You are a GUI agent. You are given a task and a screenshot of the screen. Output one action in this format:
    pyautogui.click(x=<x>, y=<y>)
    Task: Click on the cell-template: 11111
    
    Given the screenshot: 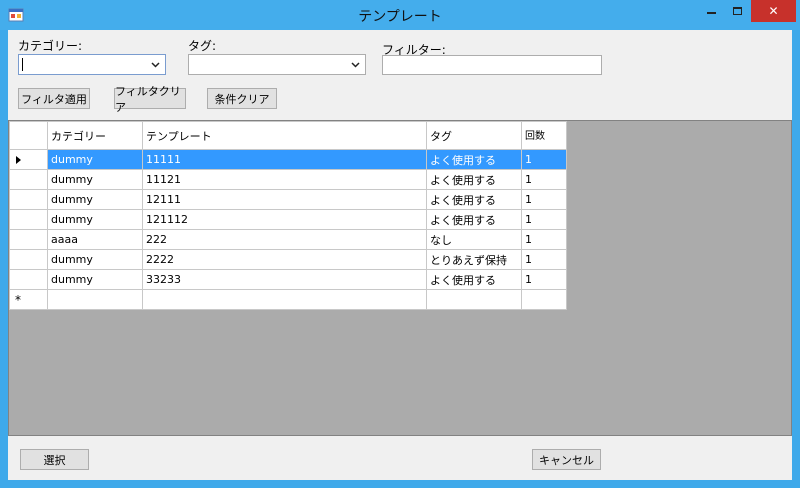 What is the action you would take?
    pyautogui.click(x=284, y=159)
    